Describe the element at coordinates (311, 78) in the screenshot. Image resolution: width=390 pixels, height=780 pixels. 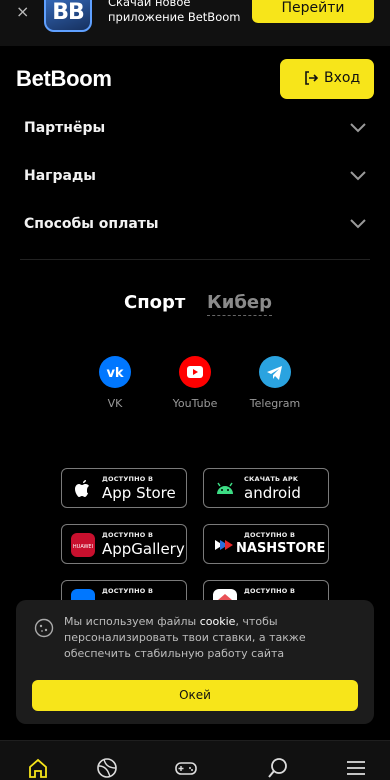
I see `login-icon` at that location.